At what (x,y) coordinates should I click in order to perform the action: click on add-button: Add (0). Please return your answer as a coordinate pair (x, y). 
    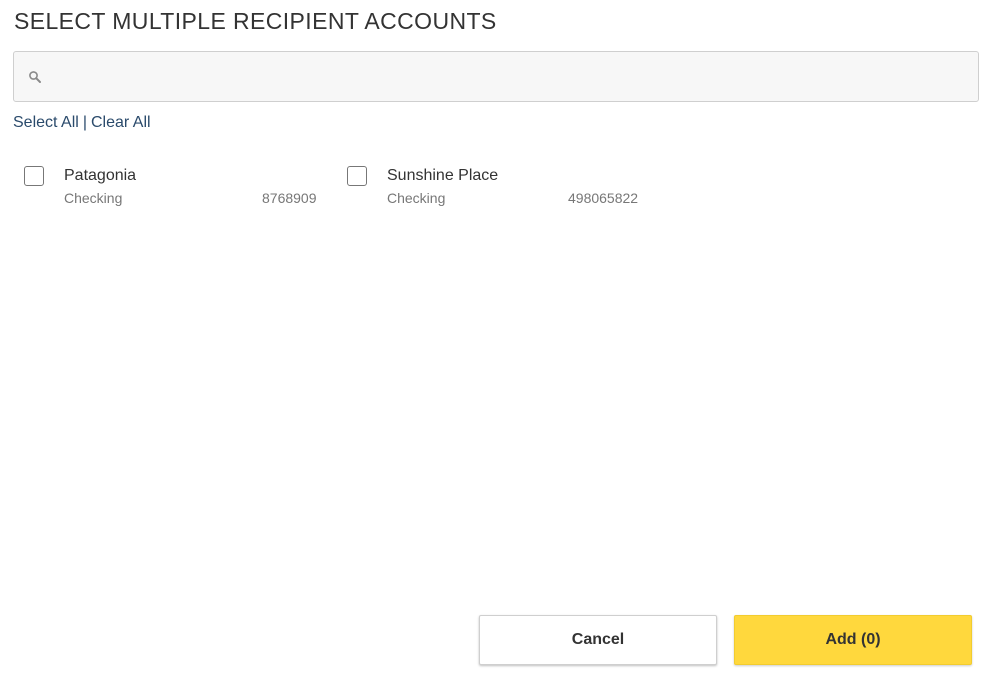
    Looking at the image, I should click on (853, 640).